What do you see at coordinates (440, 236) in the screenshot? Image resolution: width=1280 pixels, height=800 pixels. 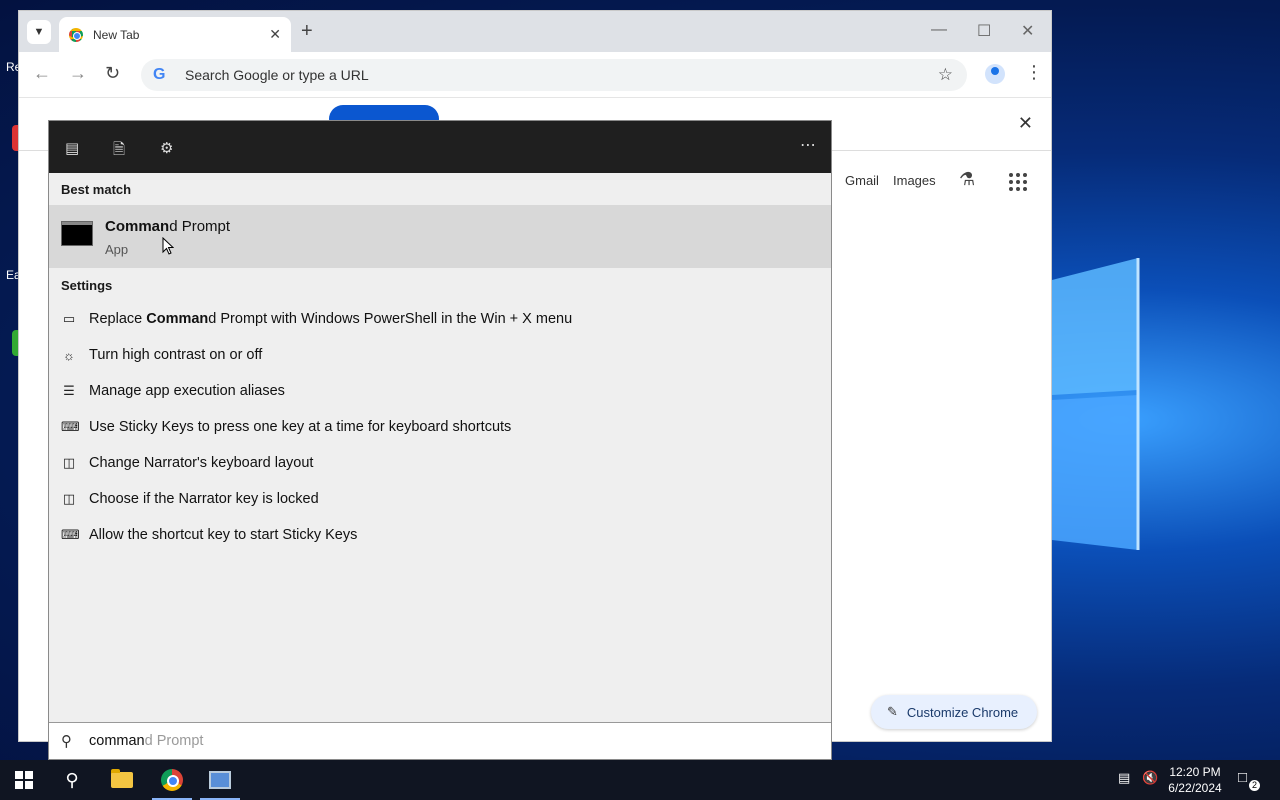 I see `best-match-result: Command Prompt App` at bounding box center [440, 236].